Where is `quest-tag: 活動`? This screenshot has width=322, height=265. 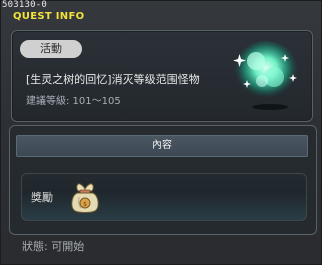 quest-tag: 活動 is located at coordinates (51, 49).